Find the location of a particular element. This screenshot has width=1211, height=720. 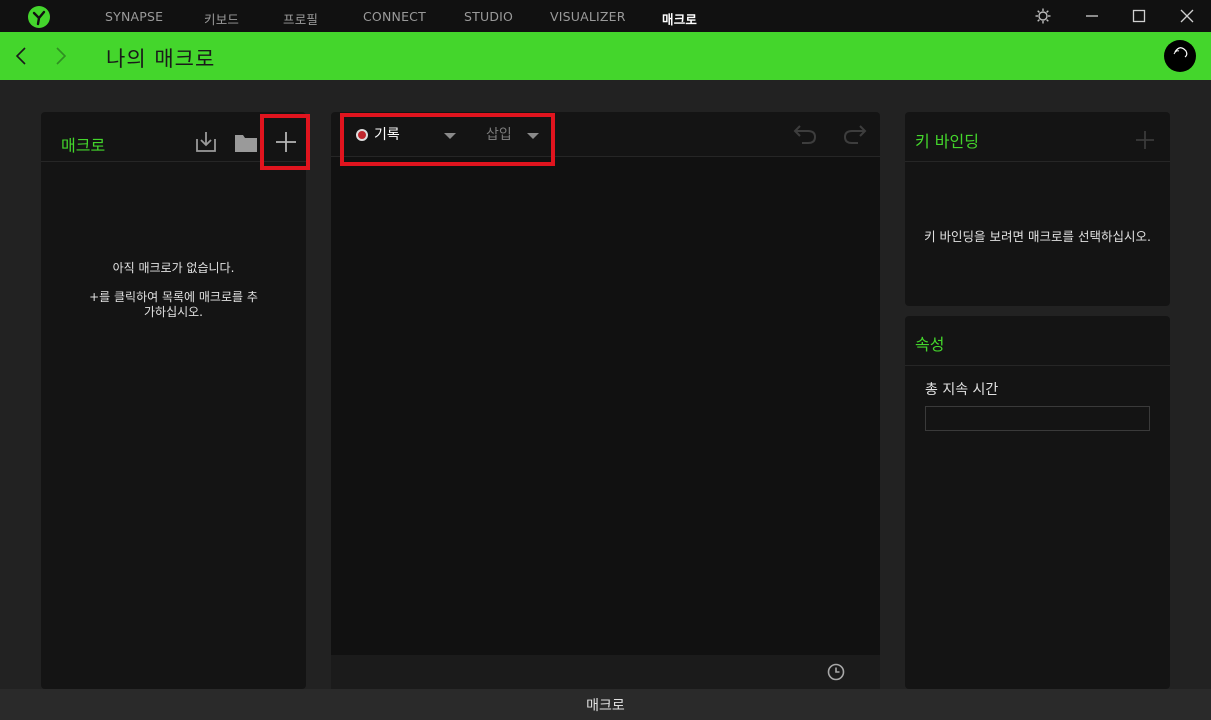

undo-icon is located at coordinates (805, 133).